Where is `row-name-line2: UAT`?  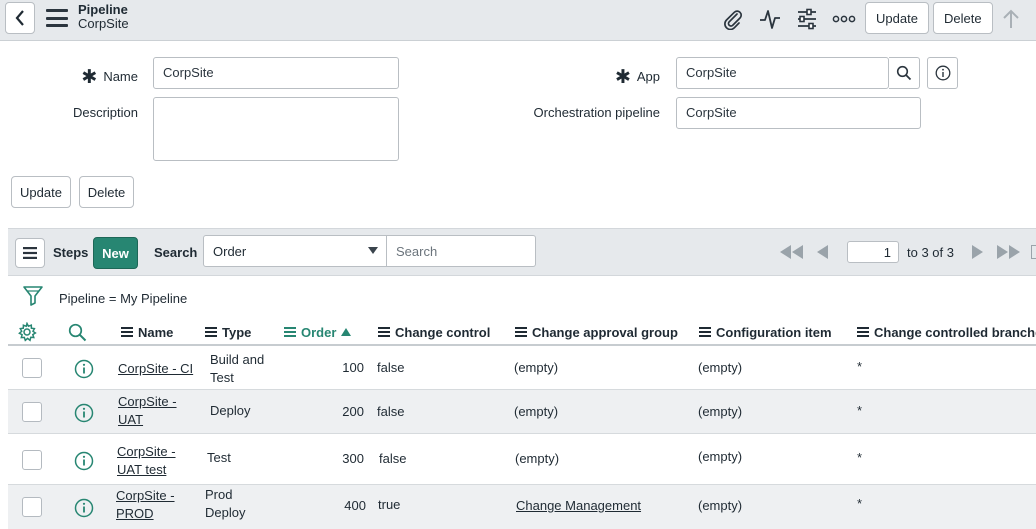 row-name-line2: UAT is located at coordinates (131, 419).